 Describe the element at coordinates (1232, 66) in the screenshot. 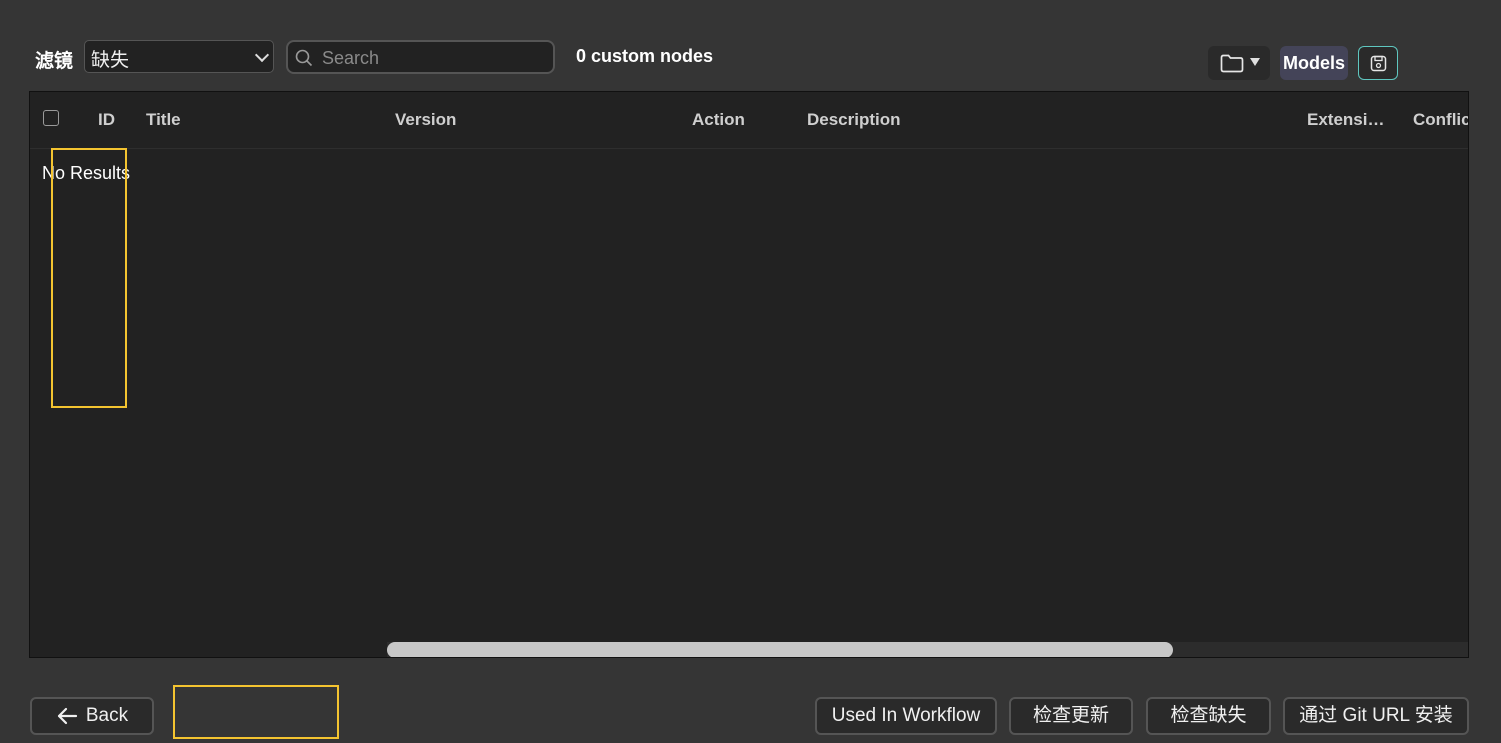

I see `folder-icon` at that location.